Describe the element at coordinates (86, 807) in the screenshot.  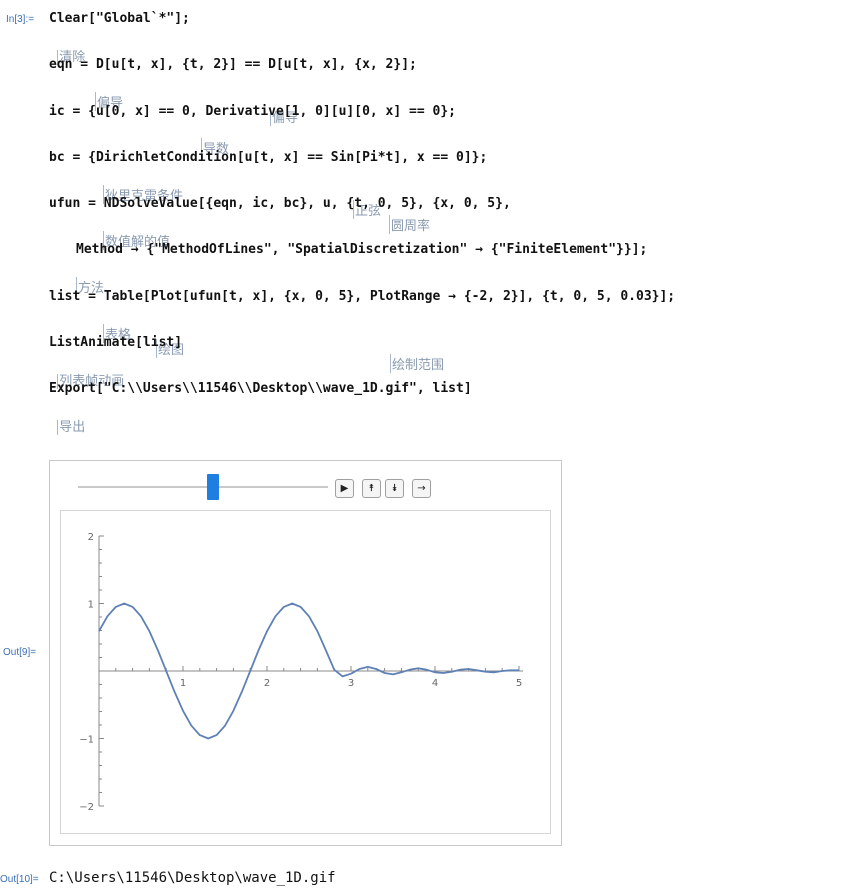
I see `y-tick-label: −2` at that location.